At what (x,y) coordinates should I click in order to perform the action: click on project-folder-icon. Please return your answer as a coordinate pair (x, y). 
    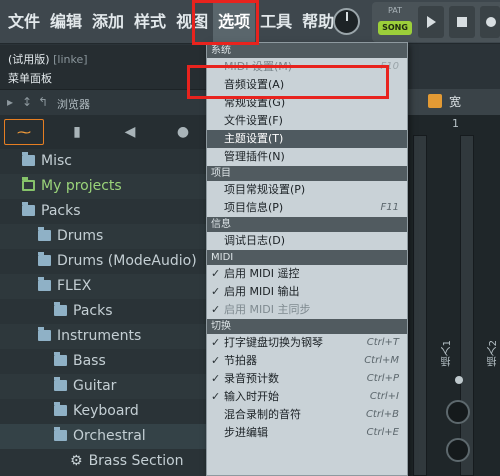
    Looking at the image, I should click on (28, 184).